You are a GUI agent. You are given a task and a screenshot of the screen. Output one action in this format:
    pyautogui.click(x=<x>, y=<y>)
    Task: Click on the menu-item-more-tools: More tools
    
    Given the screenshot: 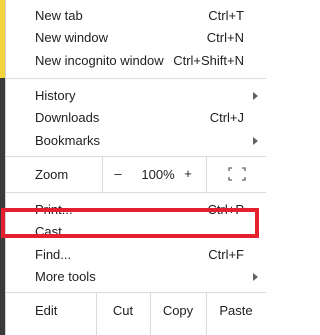 What is the action you would take?
    pyautogui.click(x=136, y=277)
    